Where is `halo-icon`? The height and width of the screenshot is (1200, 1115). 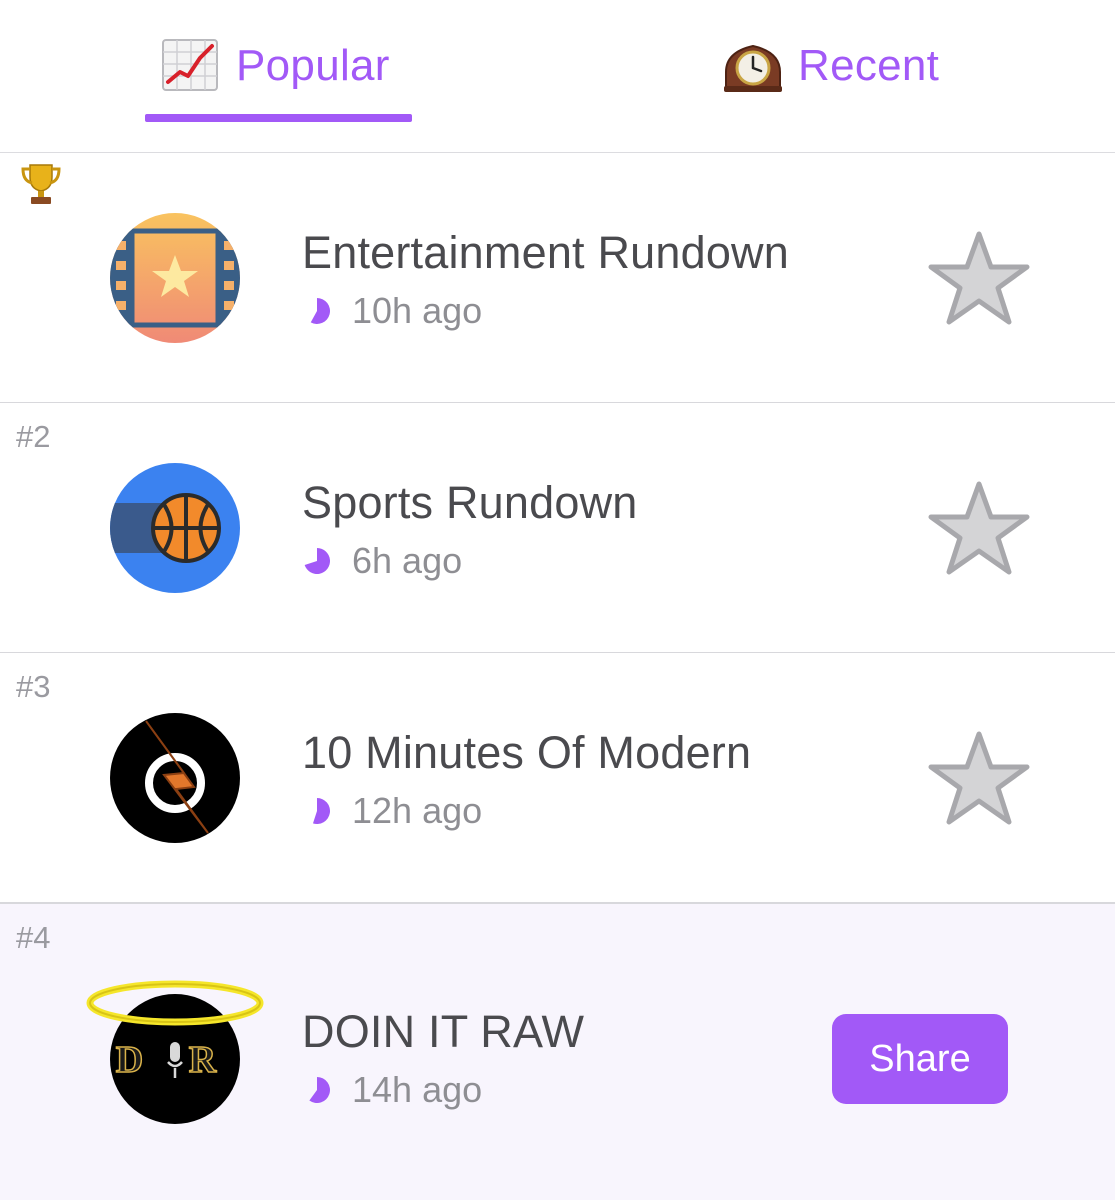 halo-icon is located at coordinates (175, 1003).